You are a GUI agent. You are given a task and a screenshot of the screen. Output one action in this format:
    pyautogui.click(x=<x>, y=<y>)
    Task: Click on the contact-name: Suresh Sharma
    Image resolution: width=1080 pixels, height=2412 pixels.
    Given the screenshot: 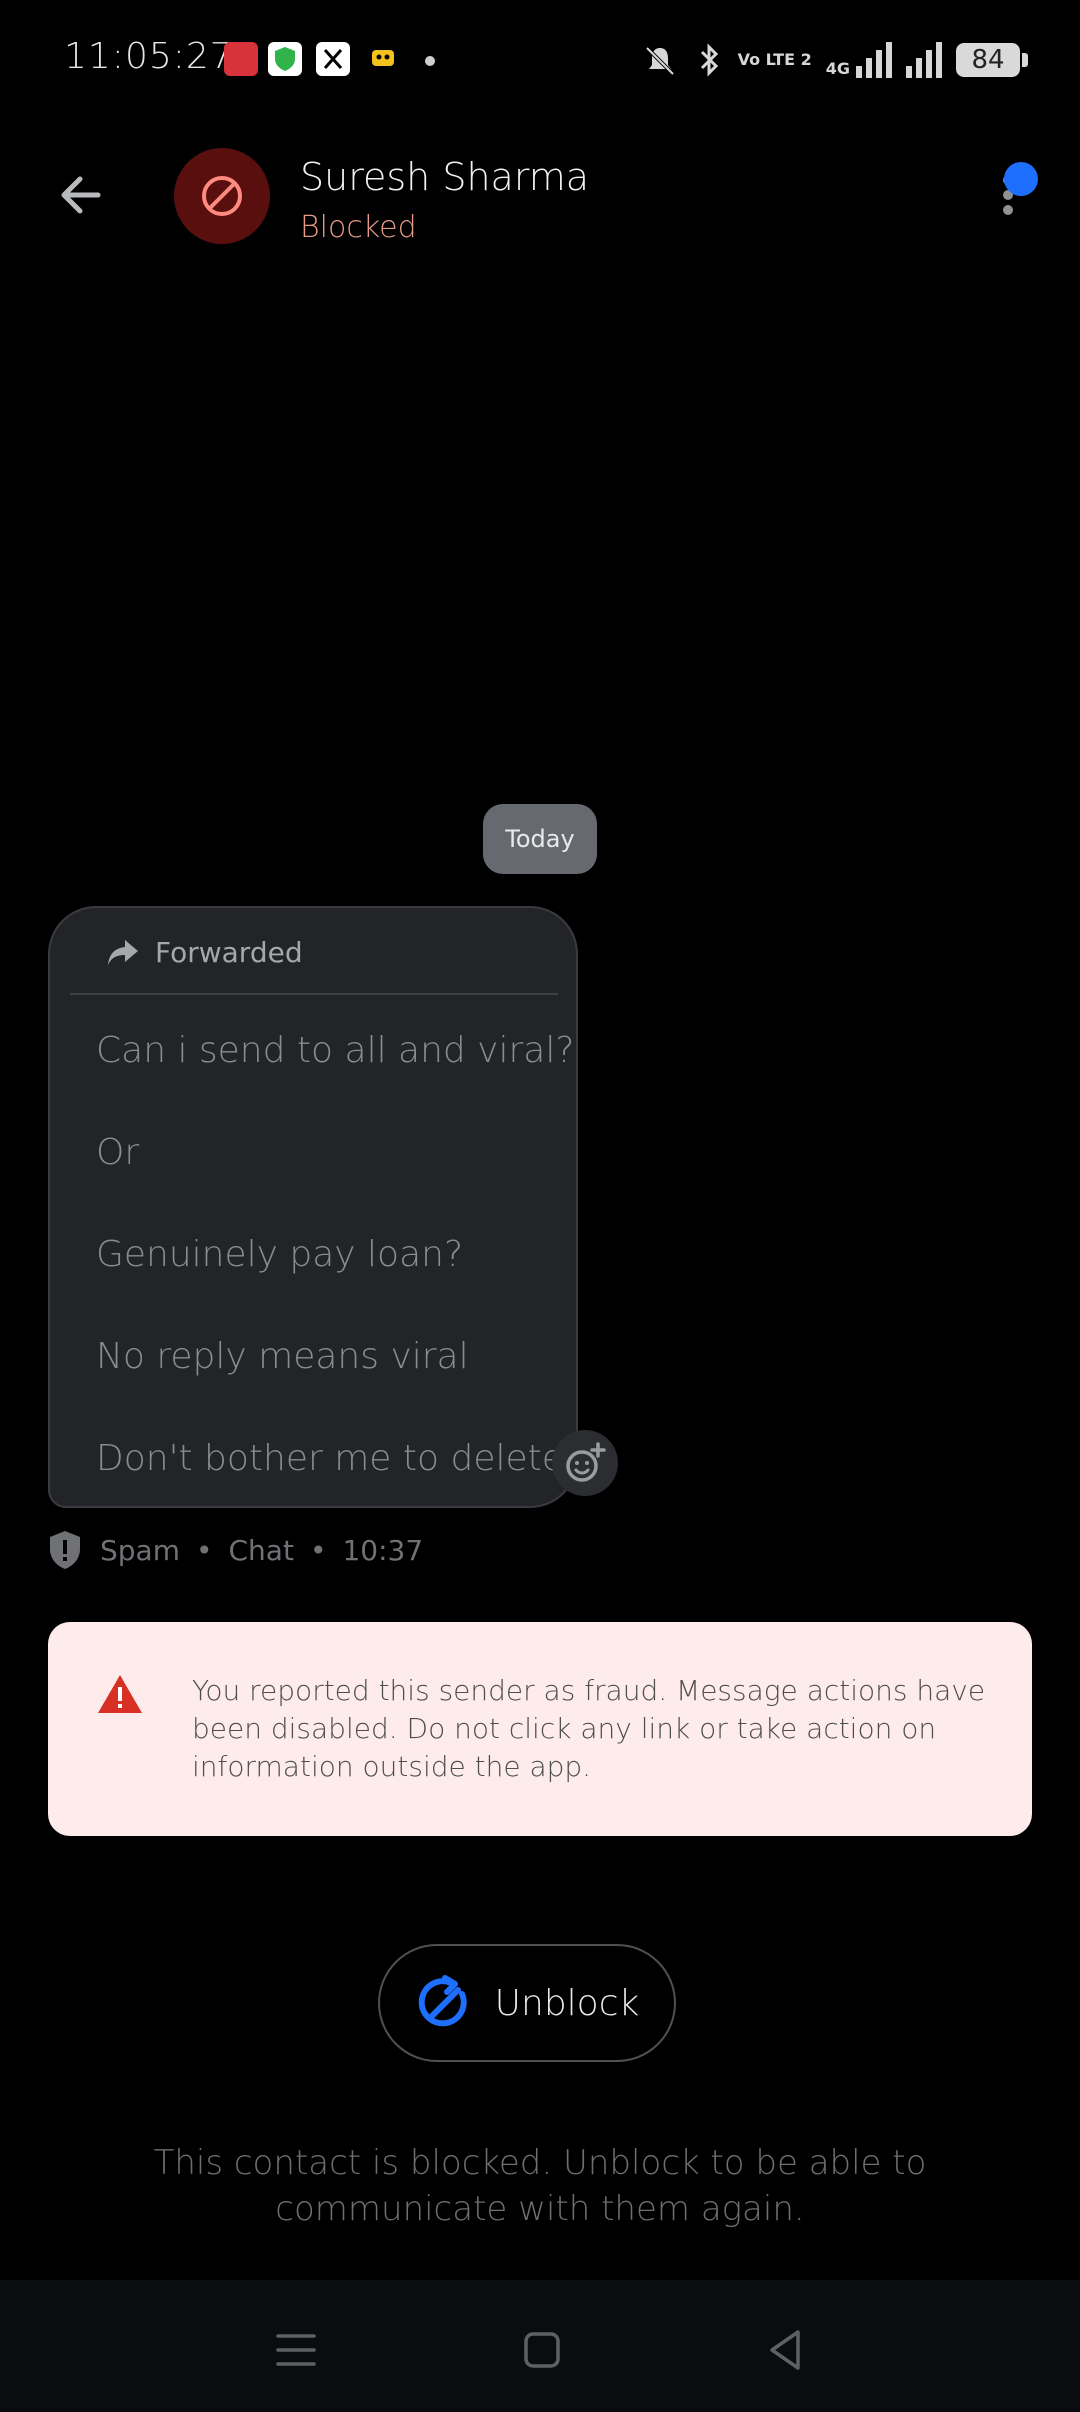 What is the action you would take?
    pyautogui.click(x=444, y=177)
    